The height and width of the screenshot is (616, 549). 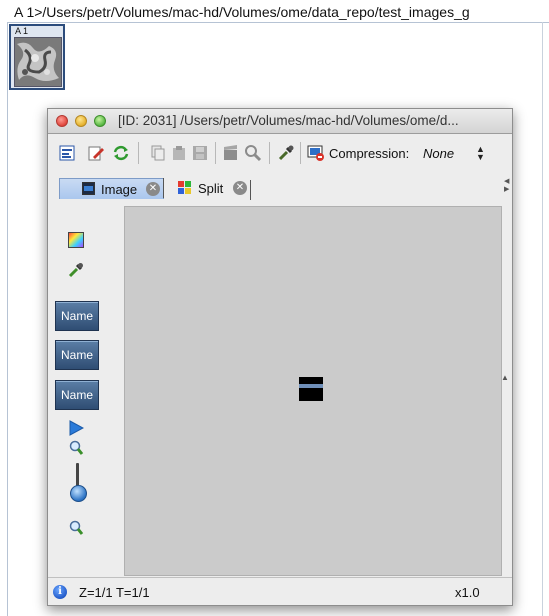 I want to click on channel-button-3: Name, so click(x=77, y=395).